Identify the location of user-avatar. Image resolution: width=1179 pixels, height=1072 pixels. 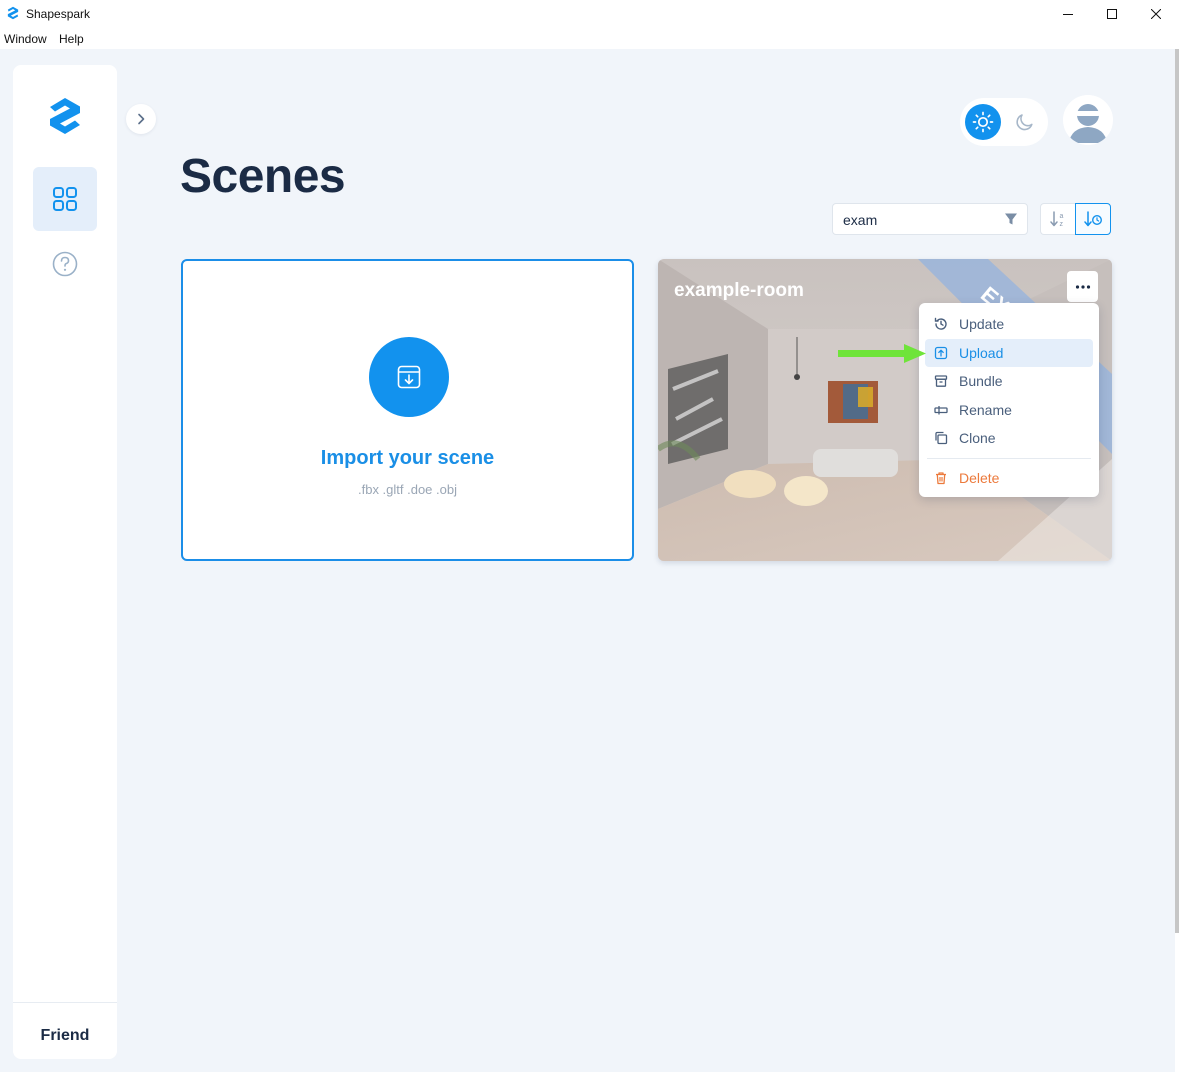
(1088, 120).